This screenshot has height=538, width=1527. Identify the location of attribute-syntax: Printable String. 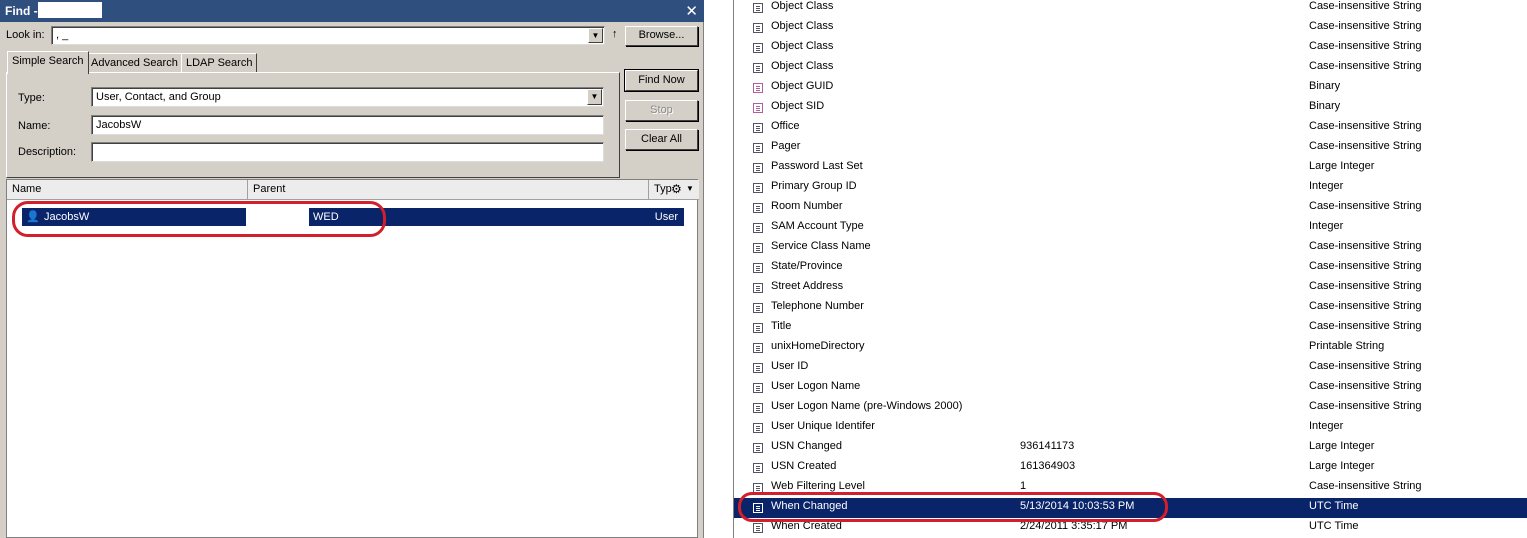
(1347, 346).